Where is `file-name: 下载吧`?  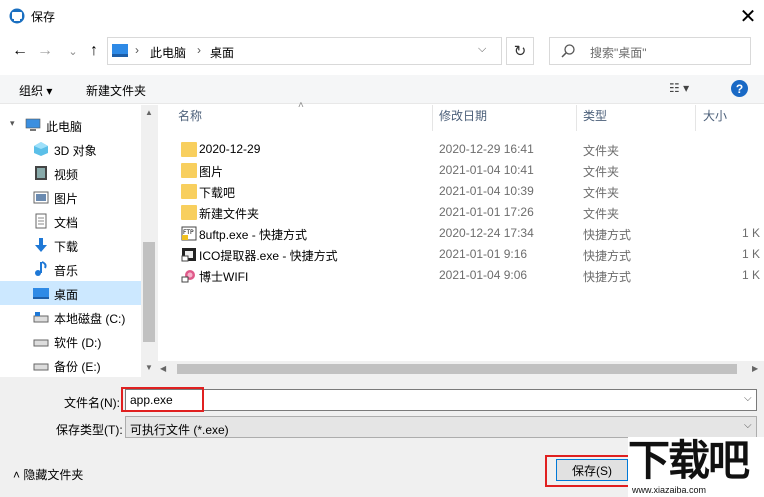 file-name: 下载吧 is located at coordinates (217, 193).